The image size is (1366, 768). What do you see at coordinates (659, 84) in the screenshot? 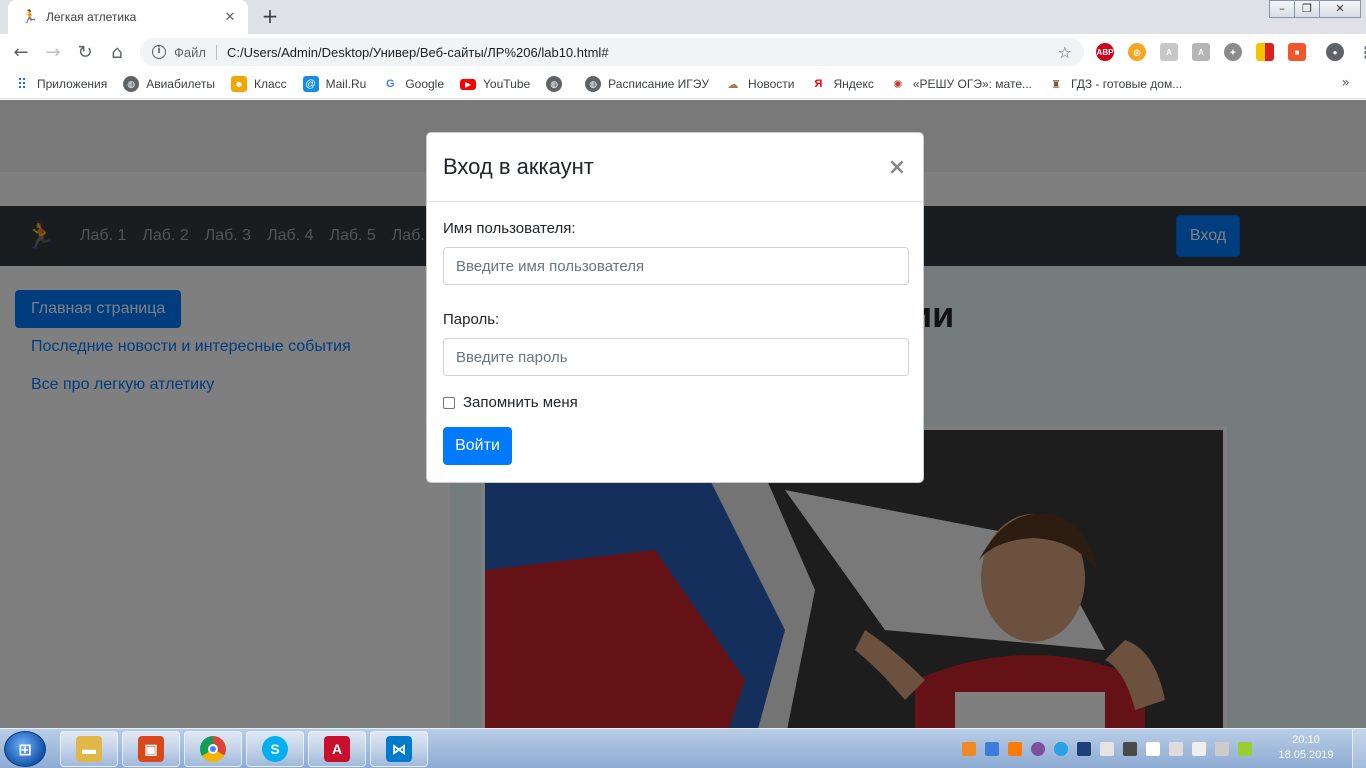
I see `bookmark-label: Расписание ИГЭУ` at bounding box center [659, 84].